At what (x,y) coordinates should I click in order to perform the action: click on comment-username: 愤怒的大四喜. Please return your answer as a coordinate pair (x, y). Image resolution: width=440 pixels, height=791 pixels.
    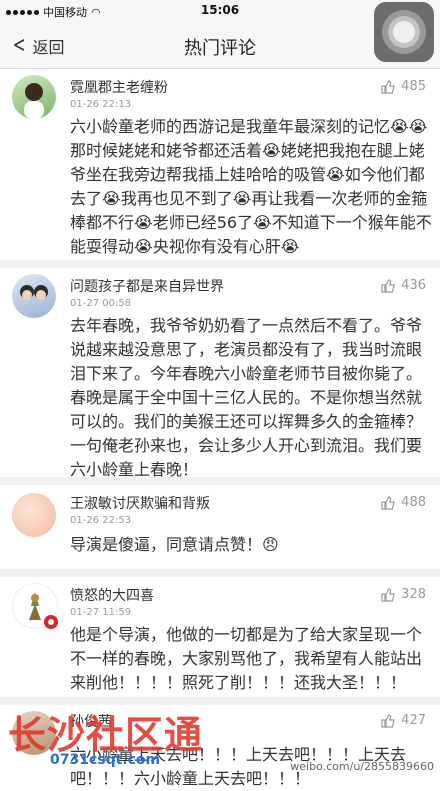
    Looking at the image, I should click on (112, 595).